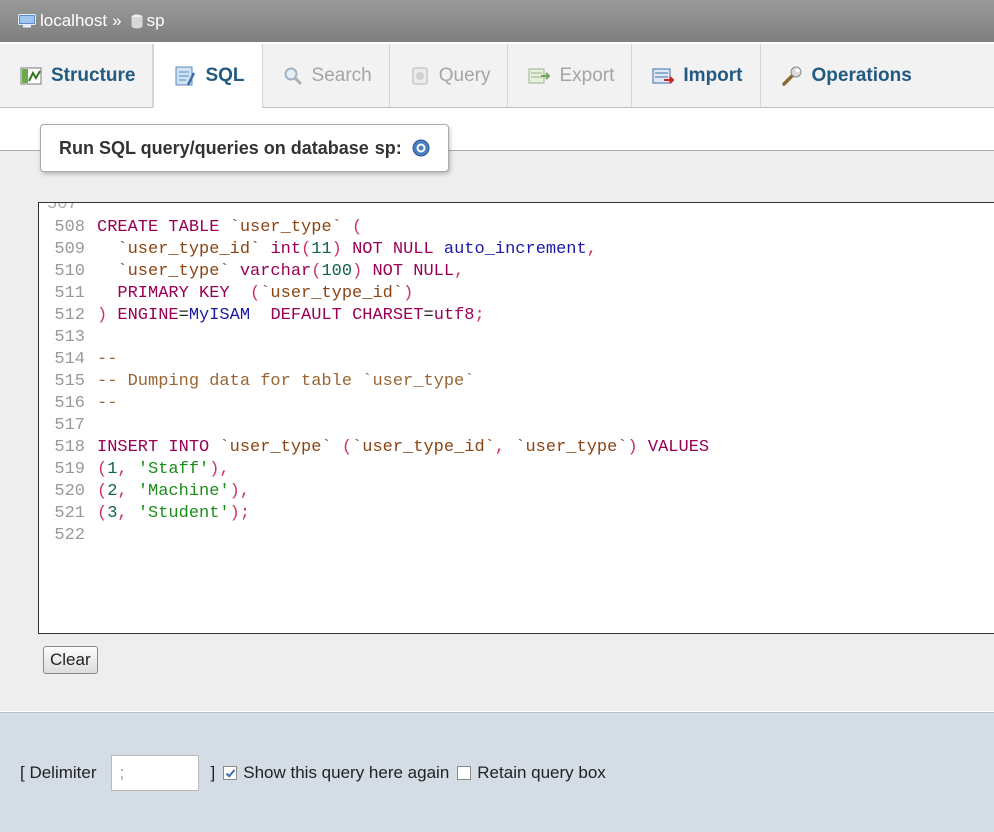 This screenshot has height=832, width=994. I want to click on line-number: 518, so click(69, 447).